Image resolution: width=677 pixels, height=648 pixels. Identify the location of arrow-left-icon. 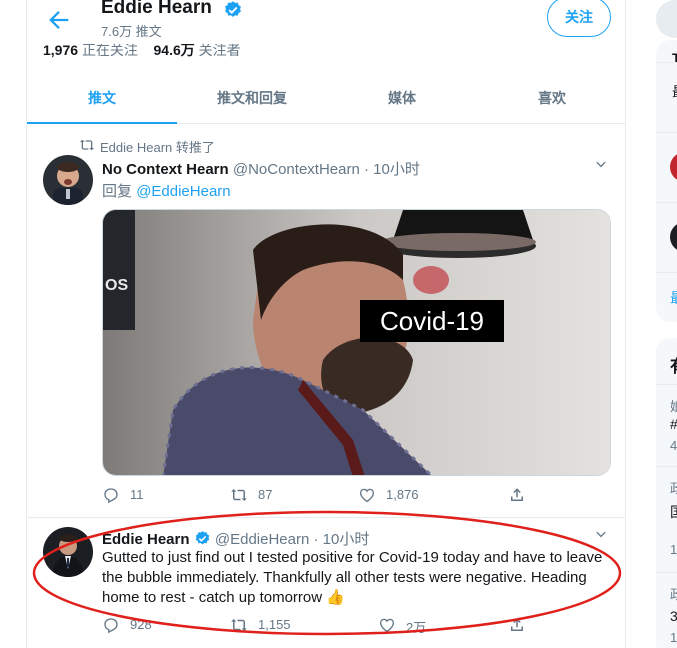
(59, 20).